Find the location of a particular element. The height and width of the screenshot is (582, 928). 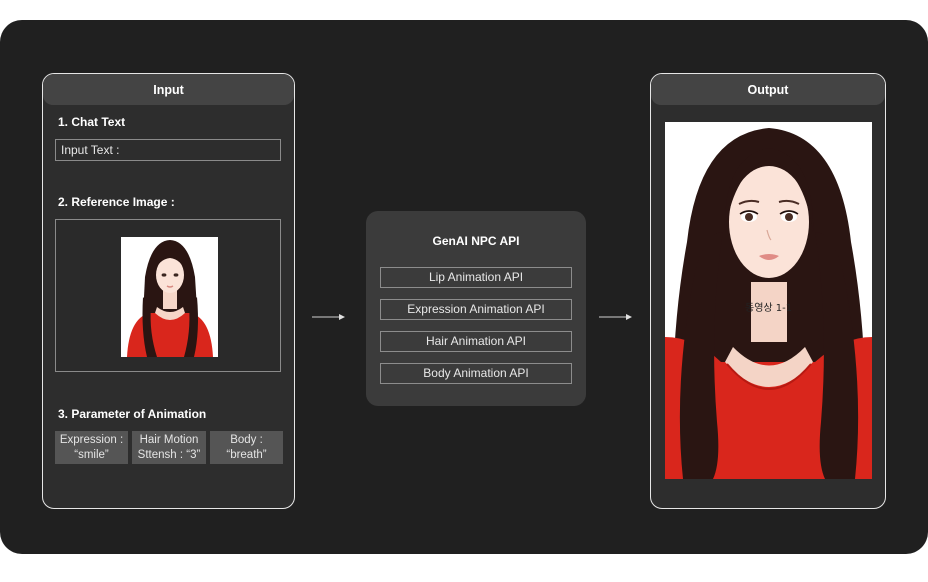

expression-animation-api: Expression Animation API is located at coordinates (476, 309).